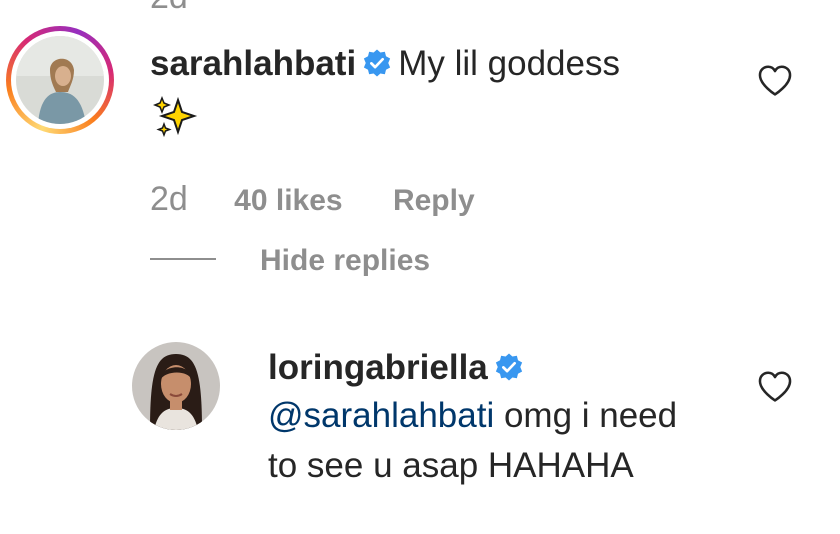 Image resolution: width=840 pixels, height=534 pixels. Describe the element at coordinates (176, 386) in the screenshot. I see `avatar-loringabriella` at that location.